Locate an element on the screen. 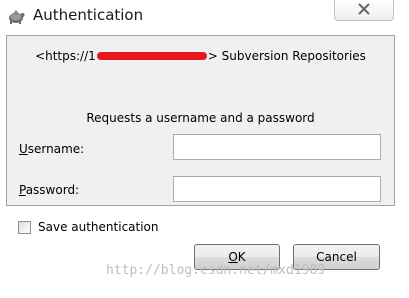  username-mnemonic: U is located at coordinates (23, 149).